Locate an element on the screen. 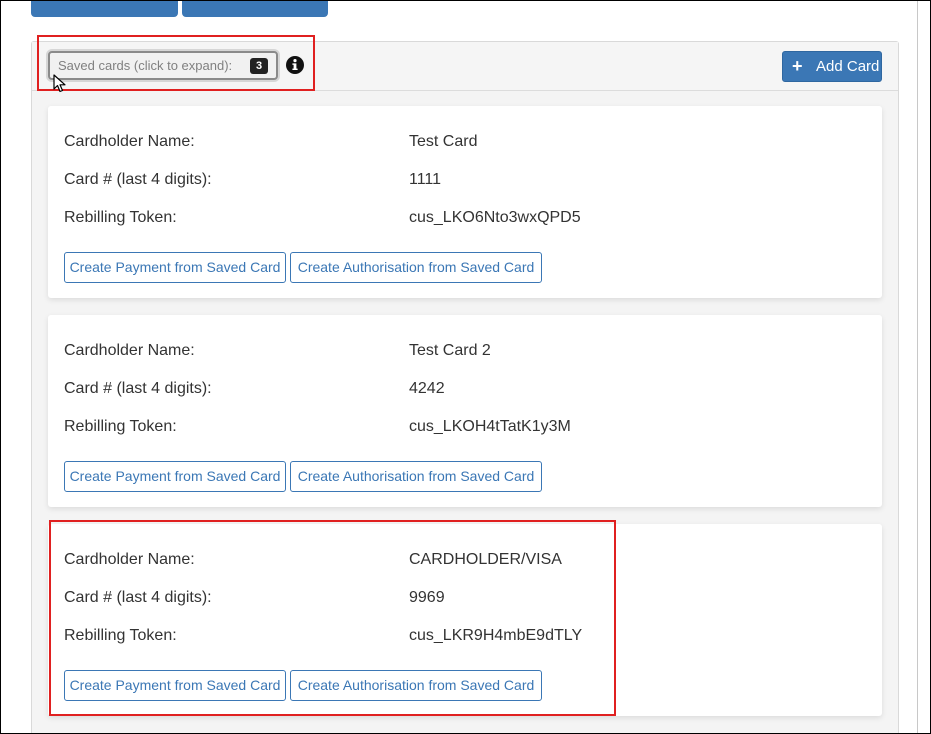 Image resolution: width=931 pixels, height=734 pixels. card-count-badge: 3 is located at coordinates (259, 66).